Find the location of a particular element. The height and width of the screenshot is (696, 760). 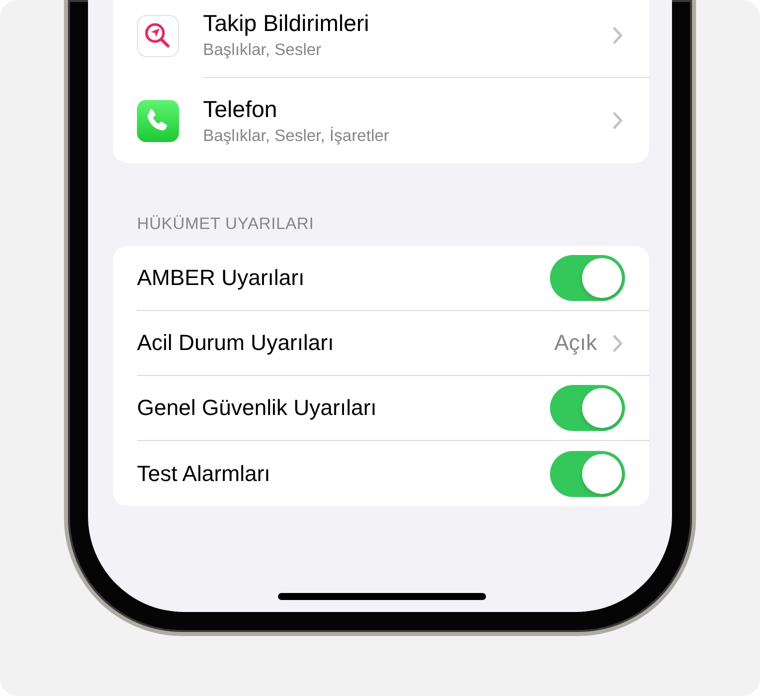

app-subtitle: Başlıklar, Sesler, İşaretler is located at coordinates (296, 136).